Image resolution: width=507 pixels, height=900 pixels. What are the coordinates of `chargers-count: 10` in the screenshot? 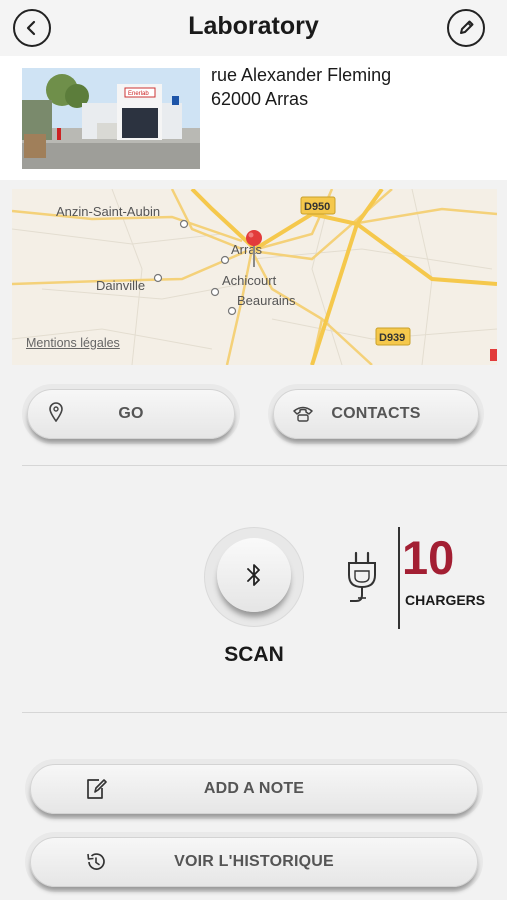 It's located at (428, 557).